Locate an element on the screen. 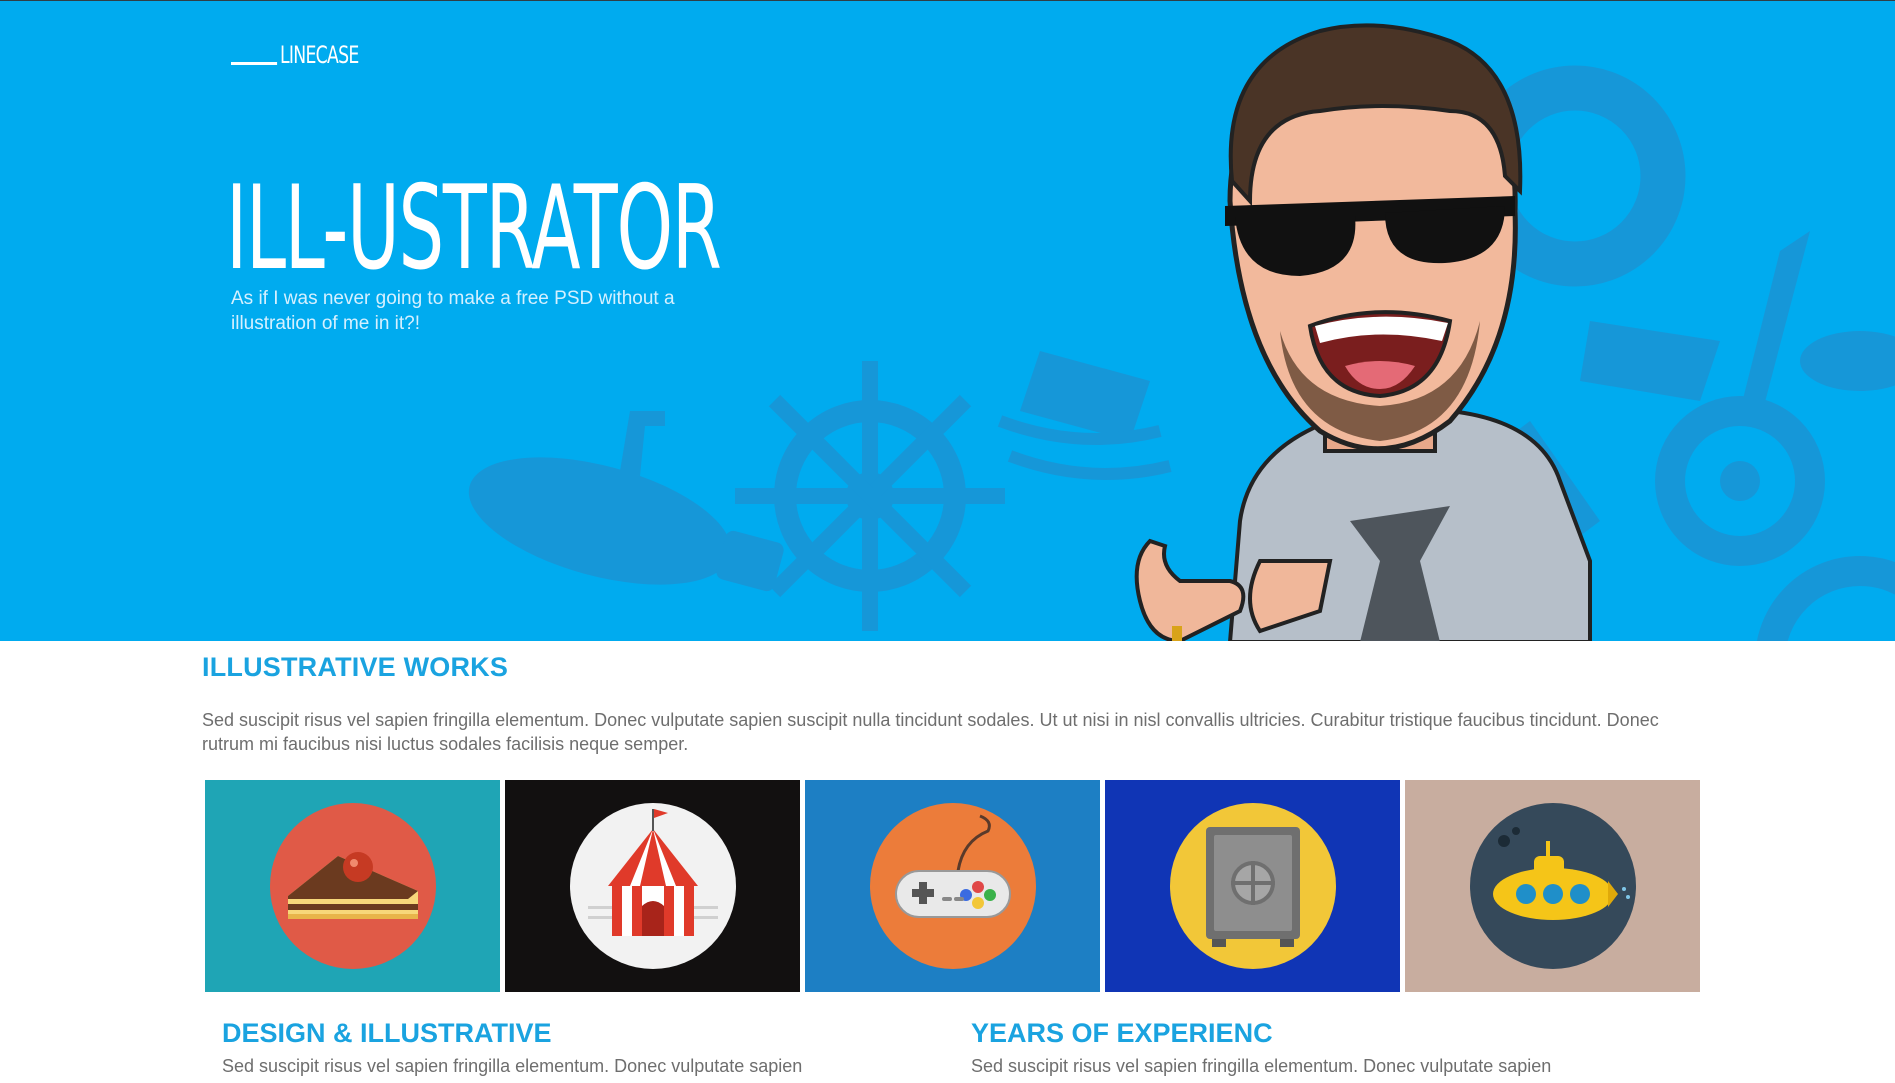 The height and width of the screenshot is (1083, 1895). works-title: ILLUSTRATIVE WORKS is located at coordinates (355, 667).